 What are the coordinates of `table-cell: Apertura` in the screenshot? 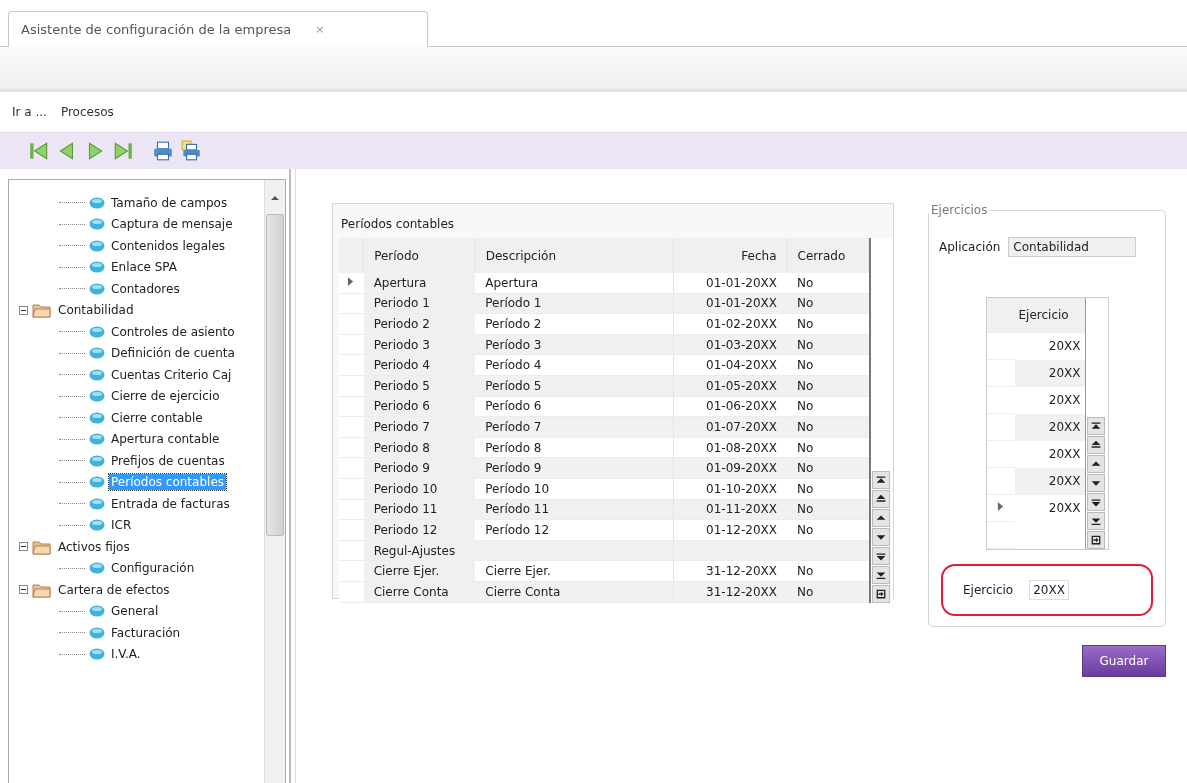 It's located at (400, 282).